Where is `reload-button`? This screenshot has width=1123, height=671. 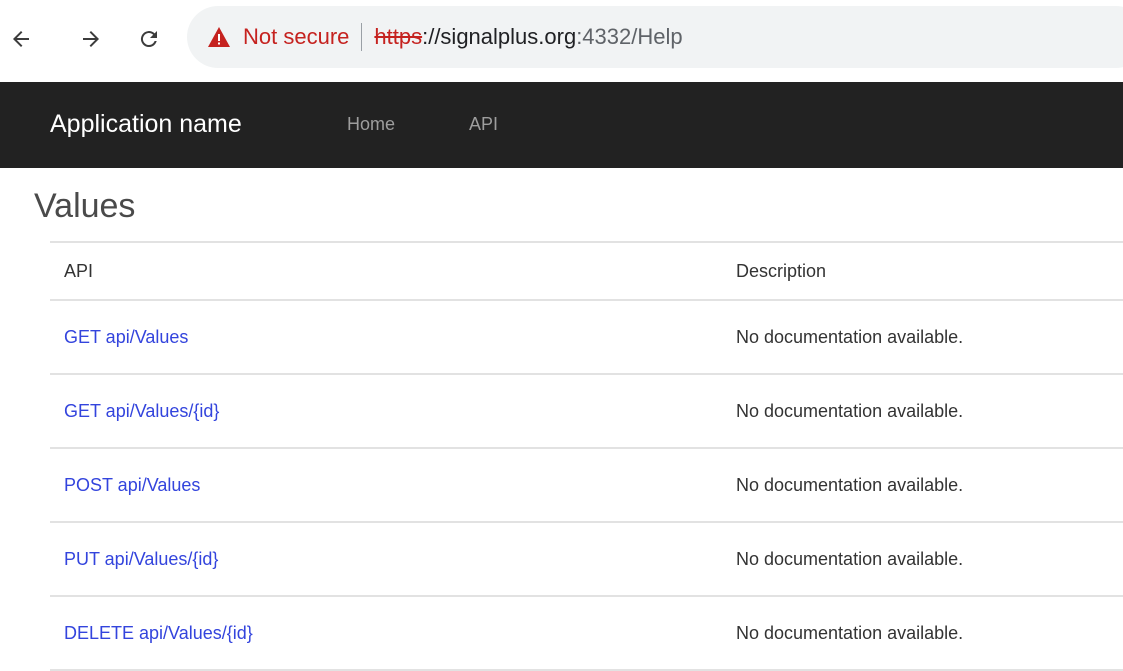
reload-button is located at coordinates (149, 39).